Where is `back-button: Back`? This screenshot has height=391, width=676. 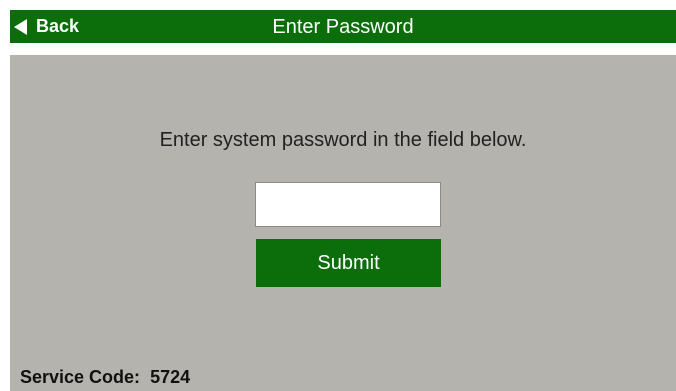 back-button: Back is located at coordinates (60, 26).